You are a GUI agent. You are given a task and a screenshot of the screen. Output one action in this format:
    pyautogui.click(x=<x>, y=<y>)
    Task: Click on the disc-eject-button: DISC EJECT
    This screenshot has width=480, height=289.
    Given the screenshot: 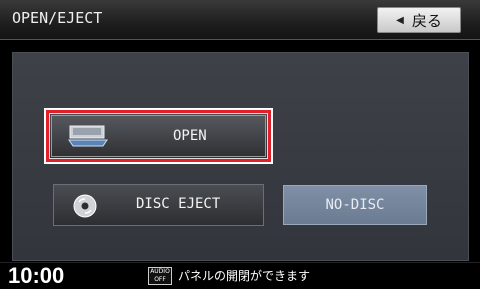 What is the action you would take?
    pyautogui.click(x=158, y=205)
    